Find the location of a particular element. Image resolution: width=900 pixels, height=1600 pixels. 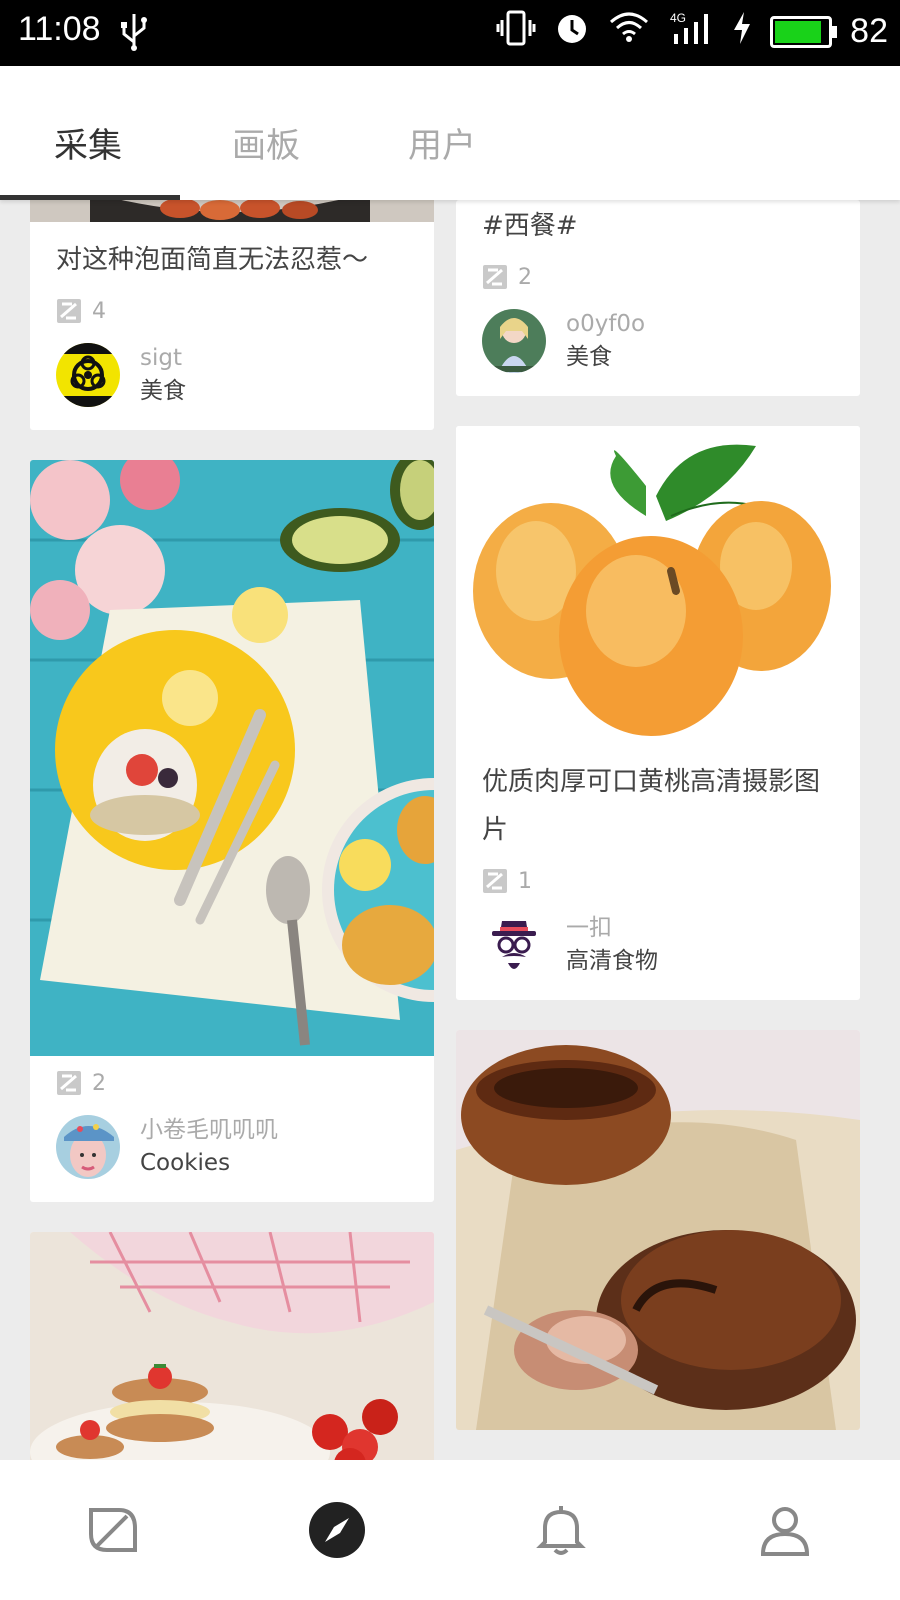

pin-user: 小卷毛叽叽叽 Cookies is located at coordinates (232, 1149).